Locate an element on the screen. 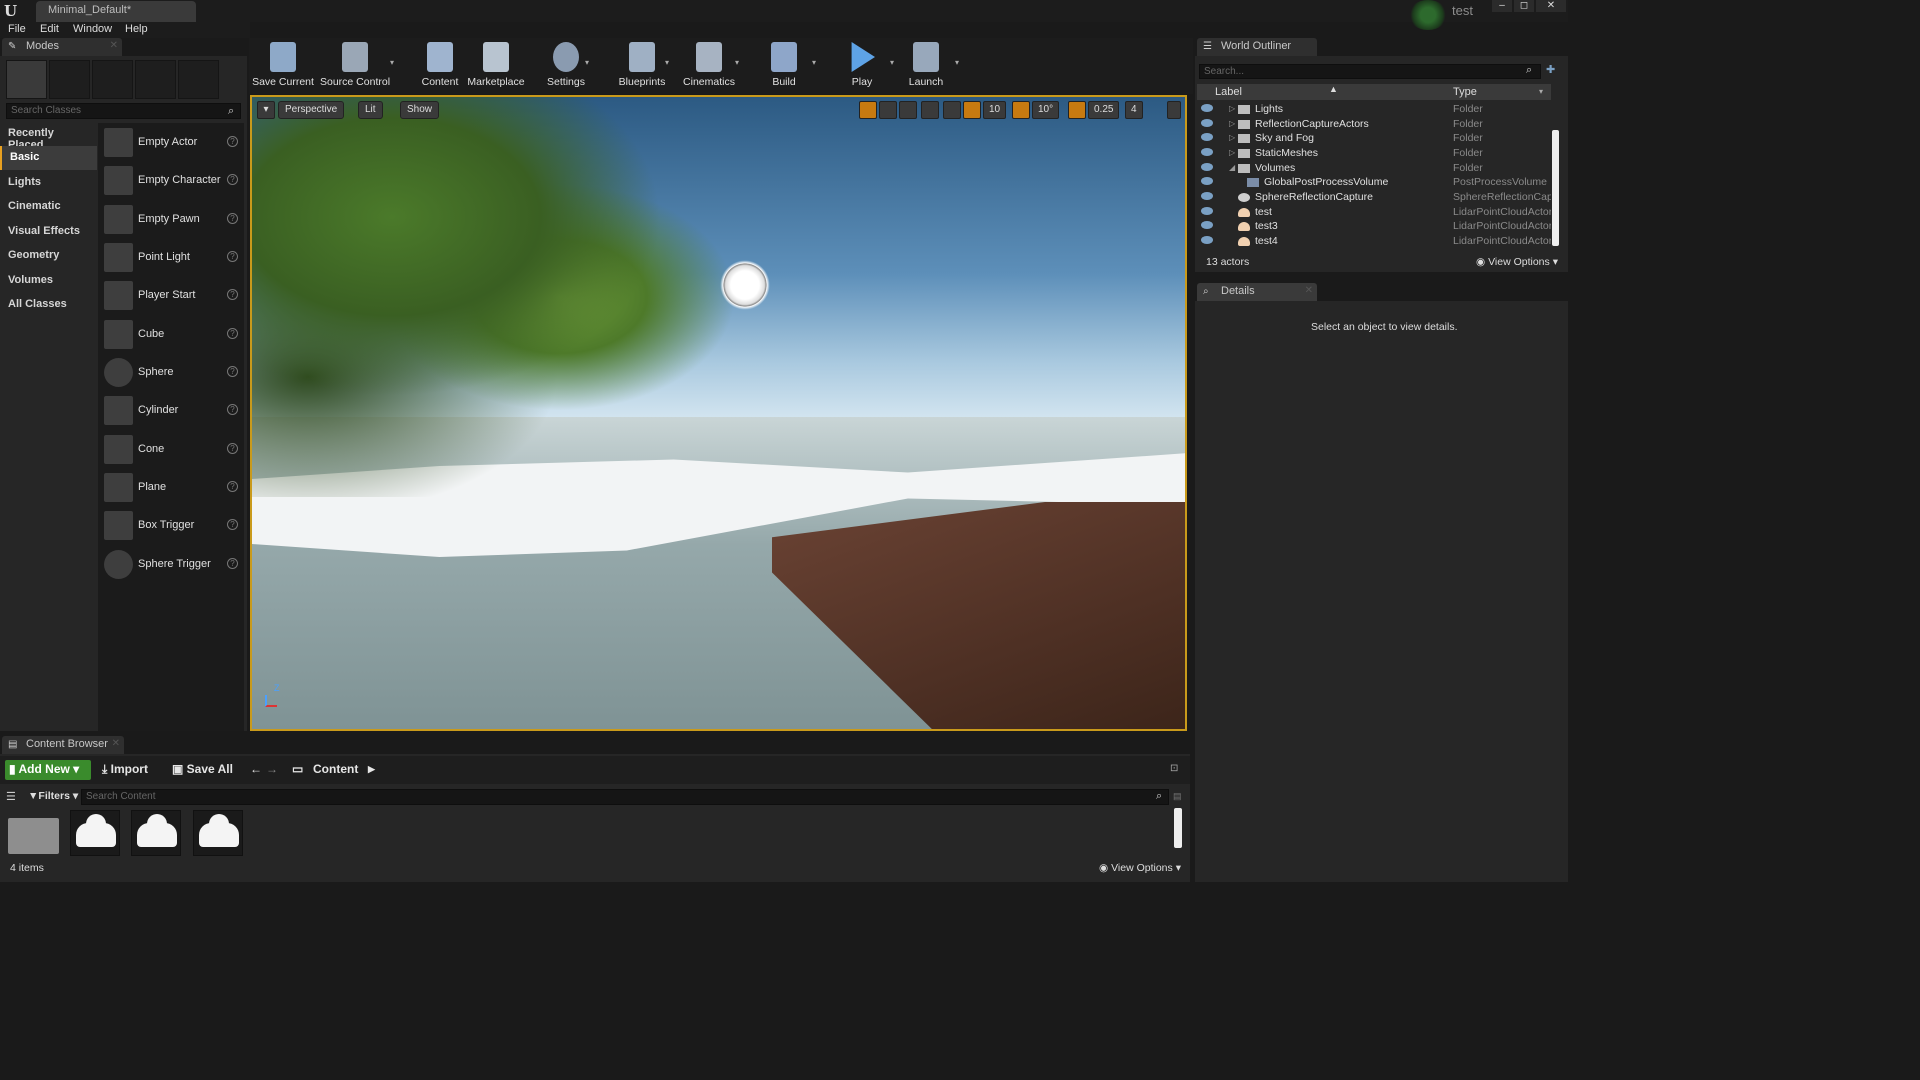 This screenshot has width=1920, height=1080. save-current-button: Save Current is located at coordinates (283, 66).